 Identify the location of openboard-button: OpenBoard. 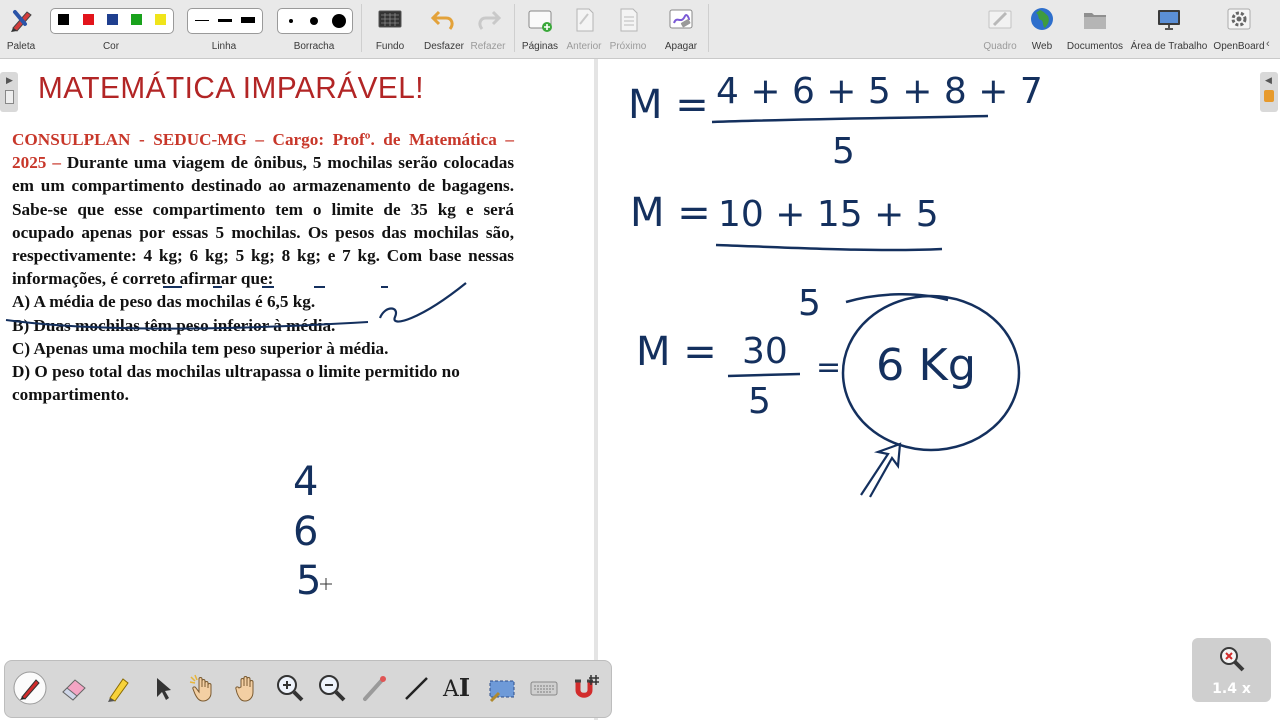
(1239, 29).